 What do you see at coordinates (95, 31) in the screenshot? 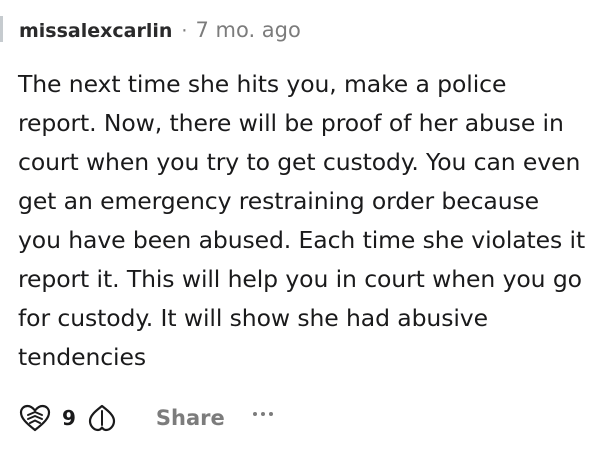
I see `comment-author: missalexcarlin` at bounding box center [95, 31].